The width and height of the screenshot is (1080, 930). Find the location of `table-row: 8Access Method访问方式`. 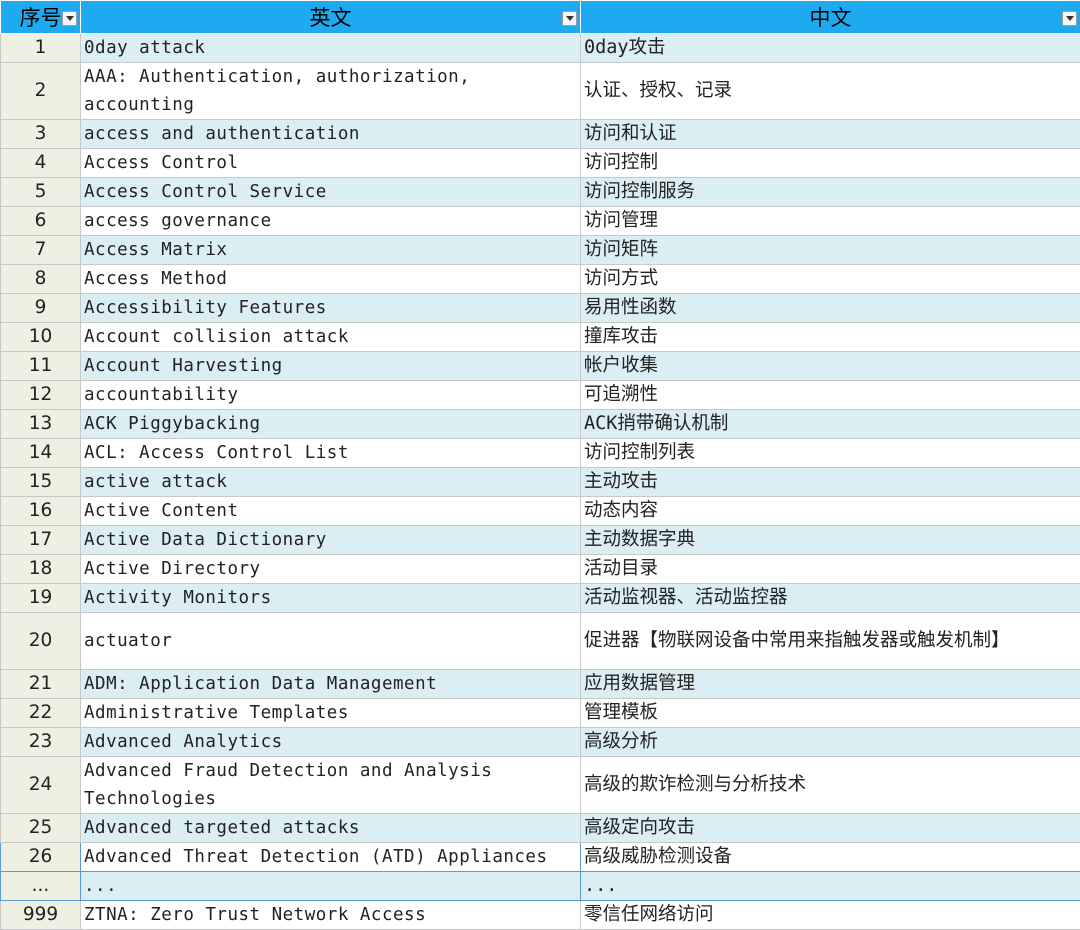

table-row: 8Access Method访问方式 is located at coordinates (540, 279).